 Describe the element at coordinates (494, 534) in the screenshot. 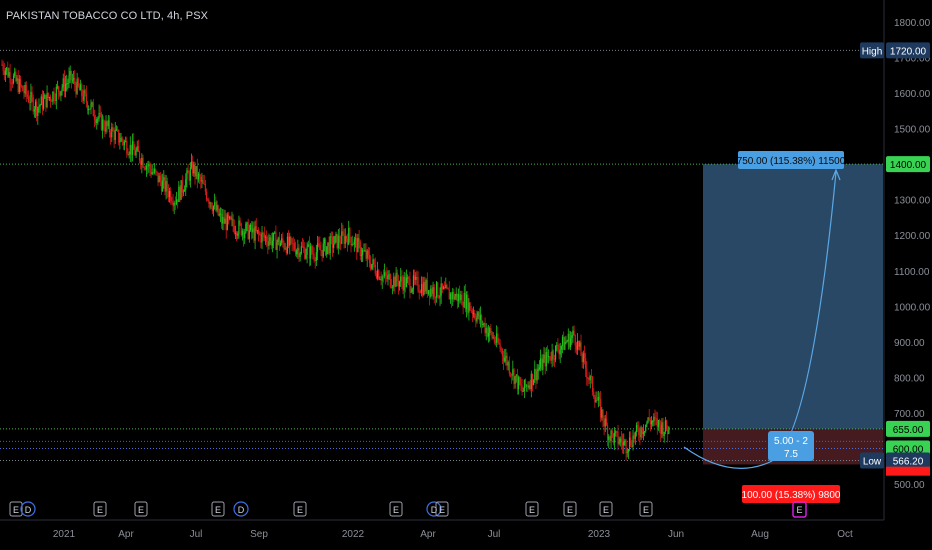

I see `x-tick-label: Jul` at that location.